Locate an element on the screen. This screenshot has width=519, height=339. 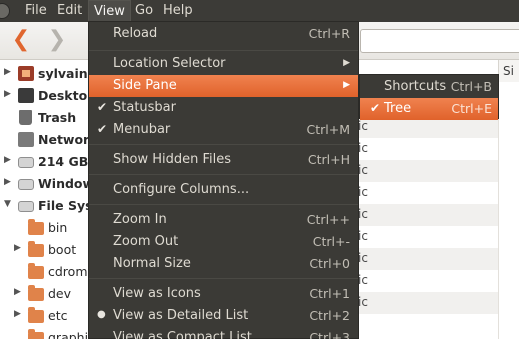
submenu-item-tree: ✔ Tree Ctrl+E is located at coordinates (429, 109).